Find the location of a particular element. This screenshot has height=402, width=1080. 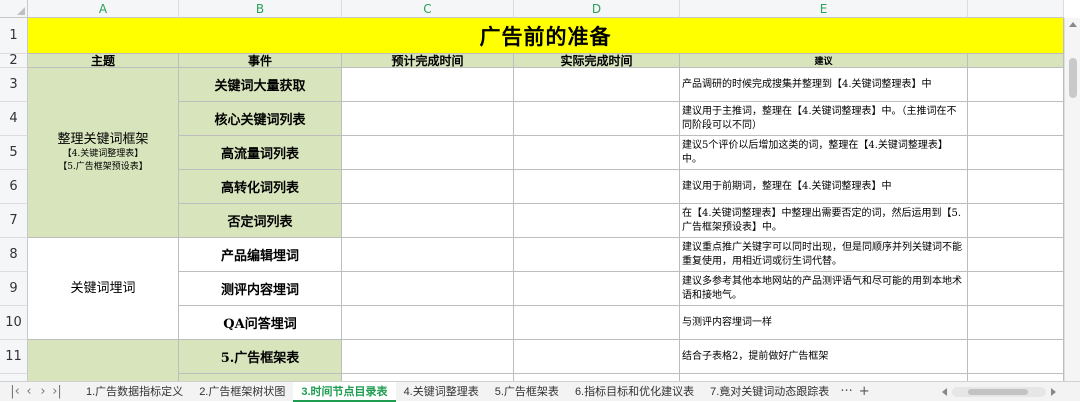

suggestion-cell: 与测评内容埋词一样 is located at coordinates (824, 323).